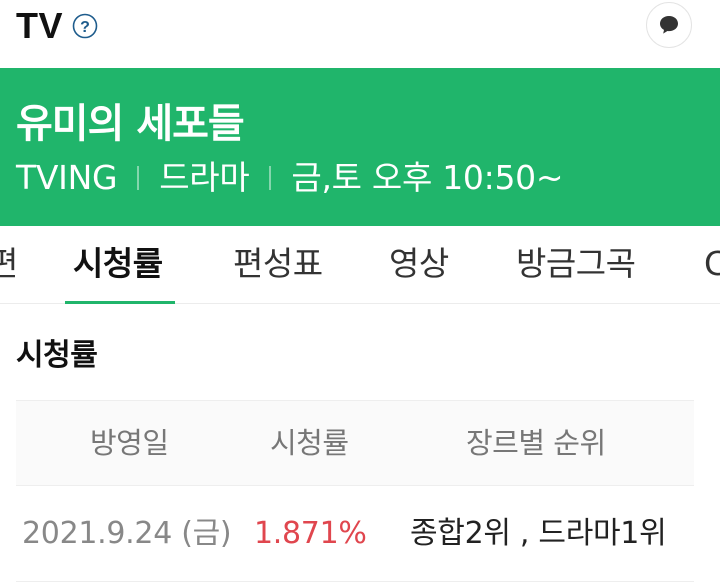 This screenshot has width=720, height=584. I want to click on chat-button, so click(669, 25).